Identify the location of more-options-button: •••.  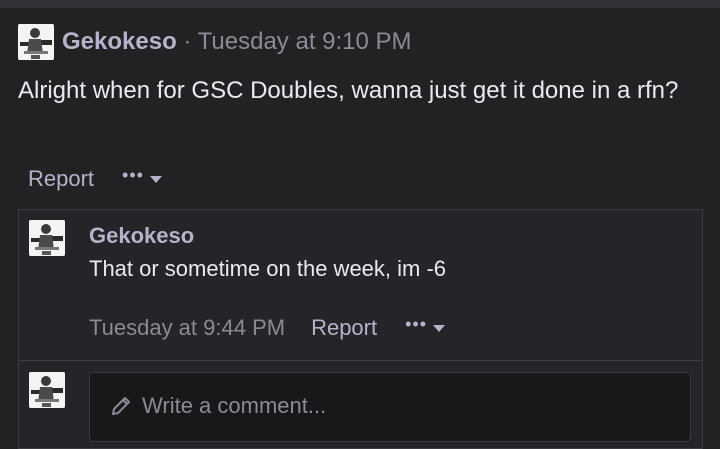
(142, 178).